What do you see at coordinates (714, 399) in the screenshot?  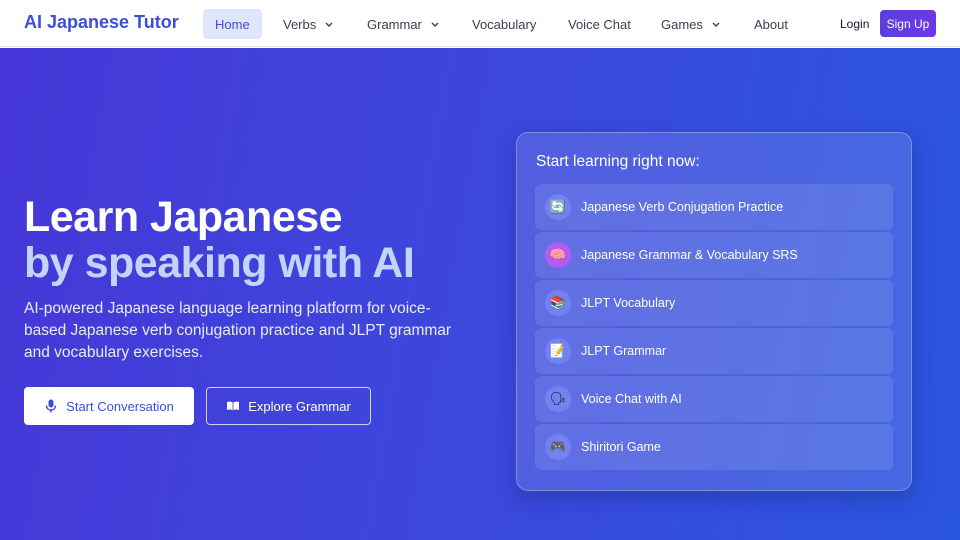 I see `card-item-voice-chat: 🗣 Voice Chat with AI` at bounding box center [714, 399].